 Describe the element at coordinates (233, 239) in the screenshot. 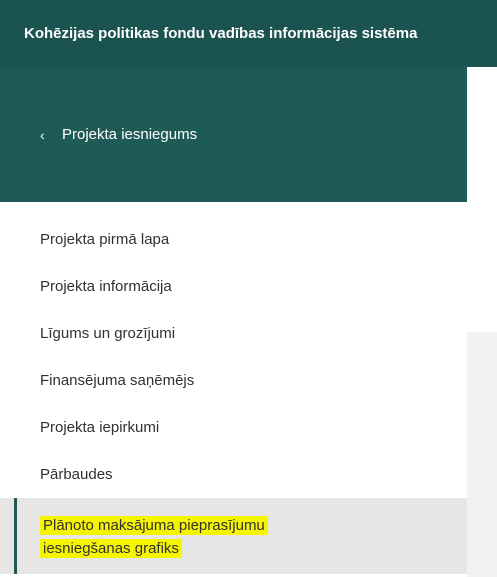

I see `sidebar-item-project-first-page: Projekta pirmā lapa` at that location.